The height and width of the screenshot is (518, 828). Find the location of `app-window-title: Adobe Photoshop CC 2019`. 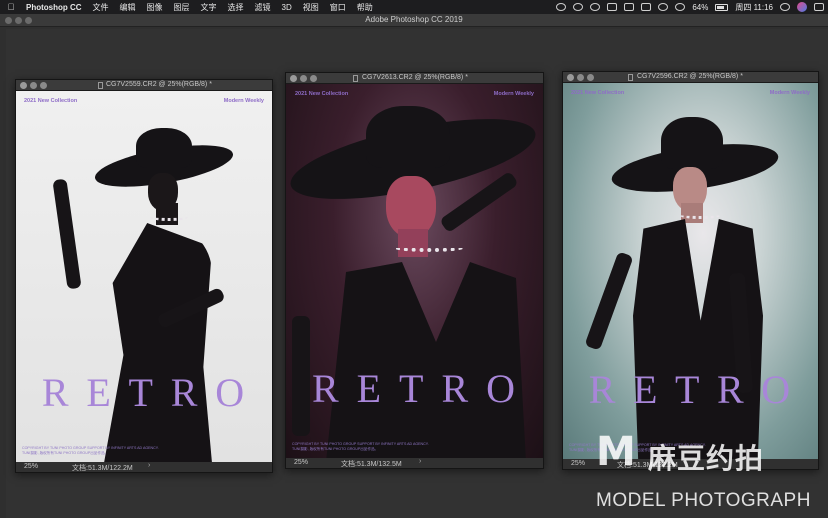

app-window-title: Adobe Photoshop CC 2019 is located at coordinates (414, 19).